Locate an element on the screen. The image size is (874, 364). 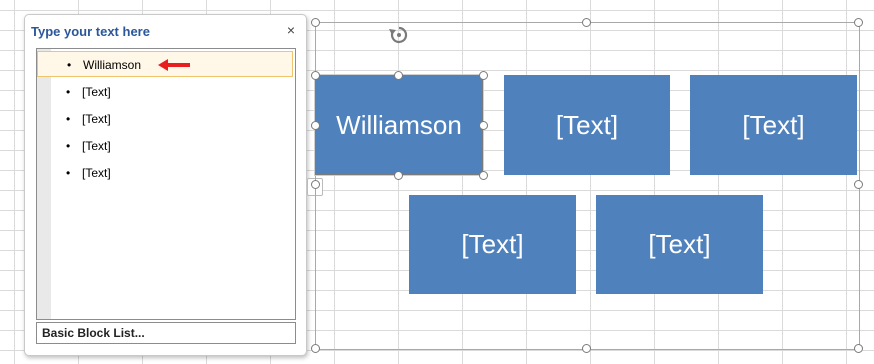
rotate-handle-icon is located at coordinates (399, 35).